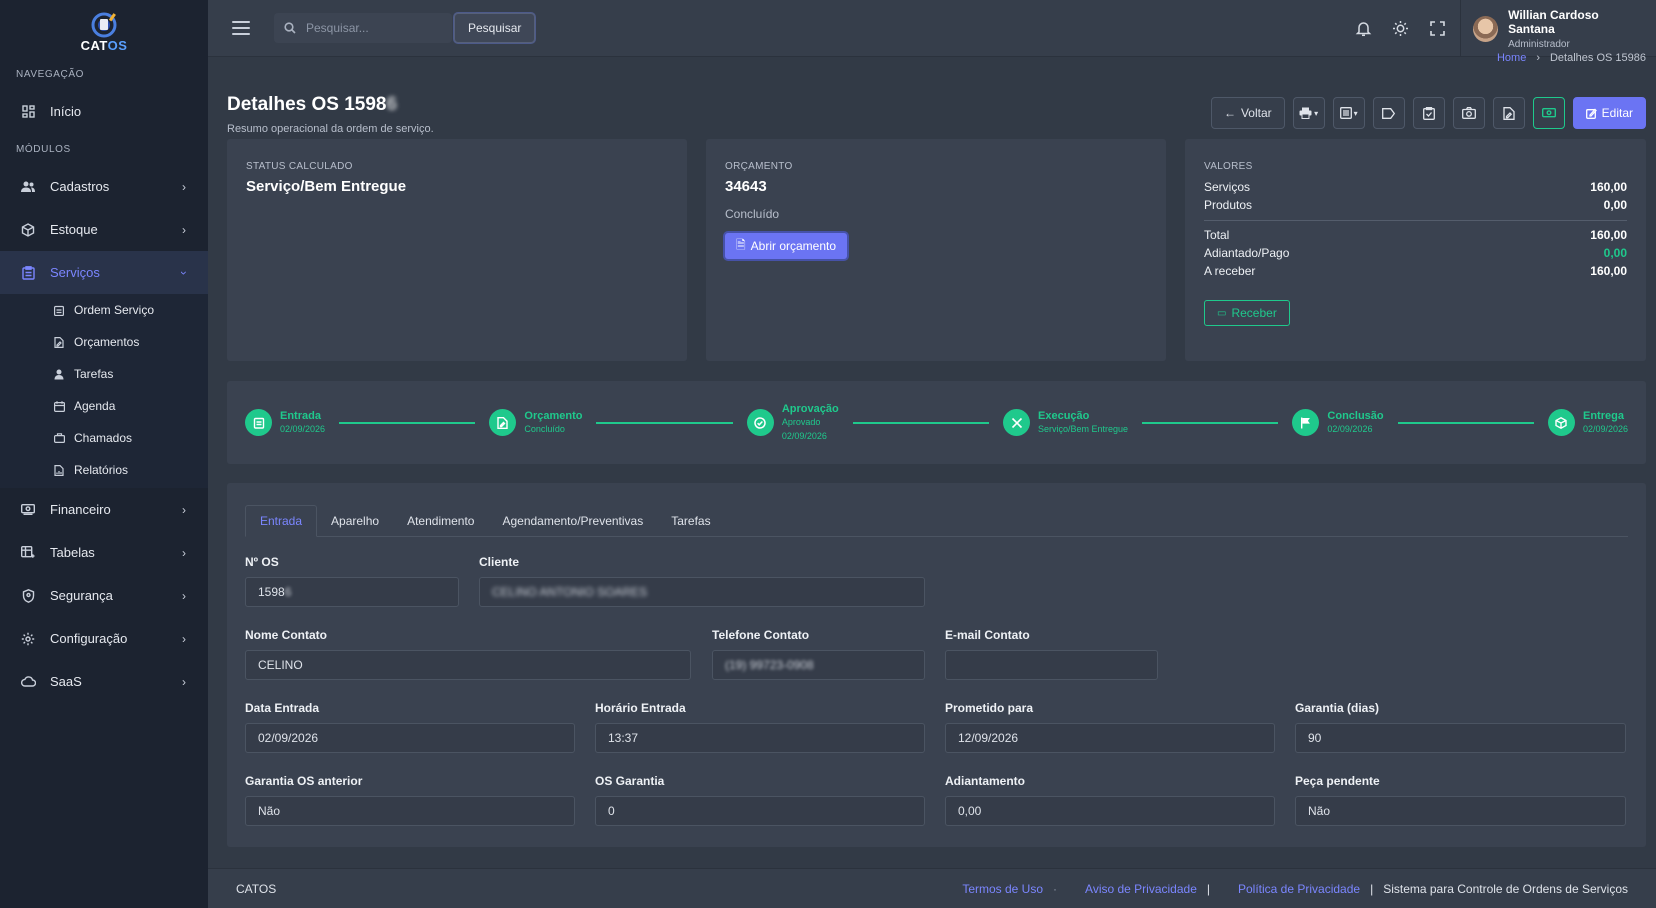 Image resolution: width=1656 pixels, height=908 pixels. I want to click on field-prometido: Prometido para 12/09/2026, so click(1110, 727).